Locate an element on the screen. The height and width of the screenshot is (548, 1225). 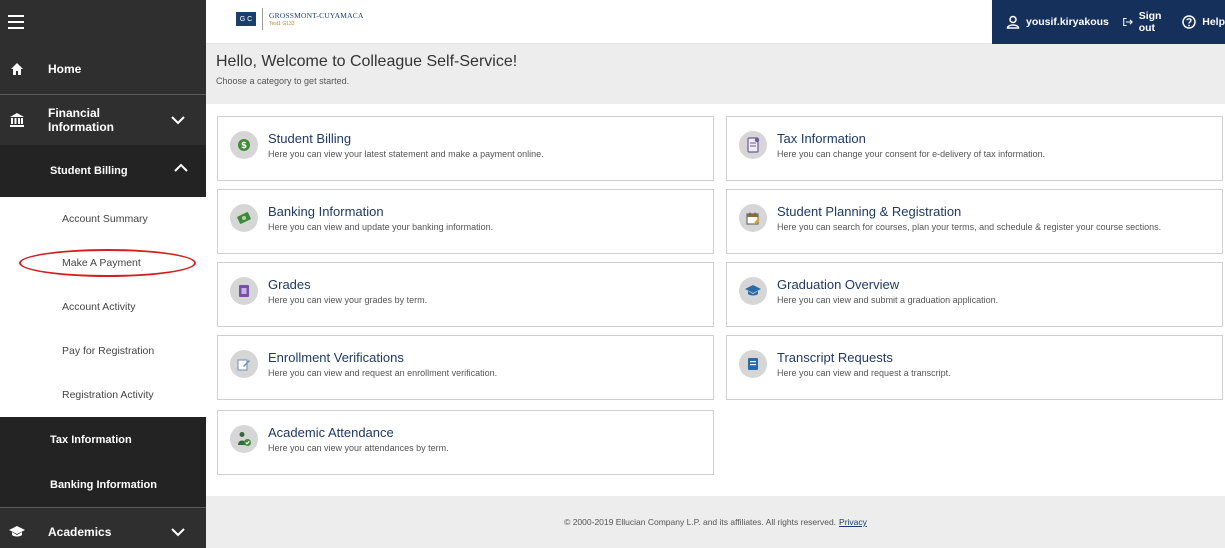
sidebar-item-label: Student Billing is located at coordinates (89, 171).